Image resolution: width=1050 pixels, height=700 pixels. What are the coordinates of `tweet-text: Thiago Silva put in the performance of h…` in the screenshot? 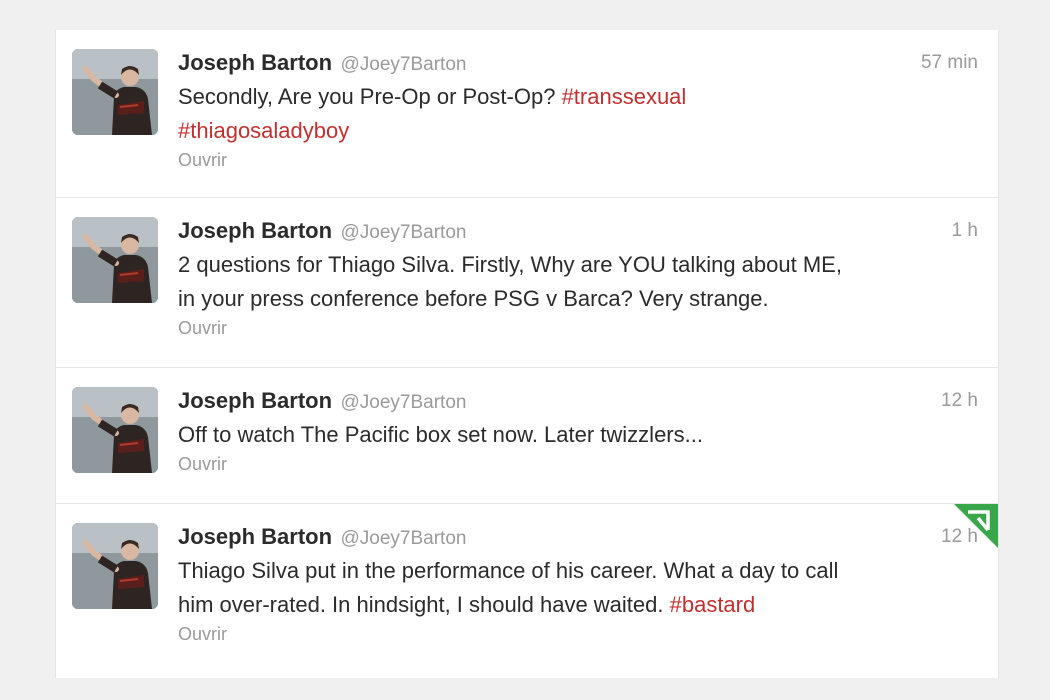 It's located at (578, 588).